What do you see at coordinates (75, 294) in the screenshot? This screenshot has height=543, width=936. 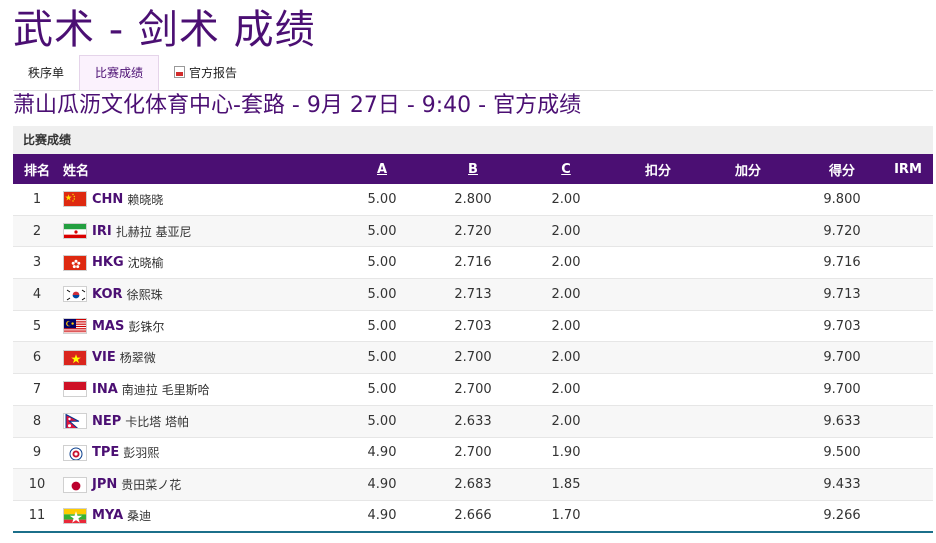 I see `flag-kor-icon` at bounding box center [75, 294].